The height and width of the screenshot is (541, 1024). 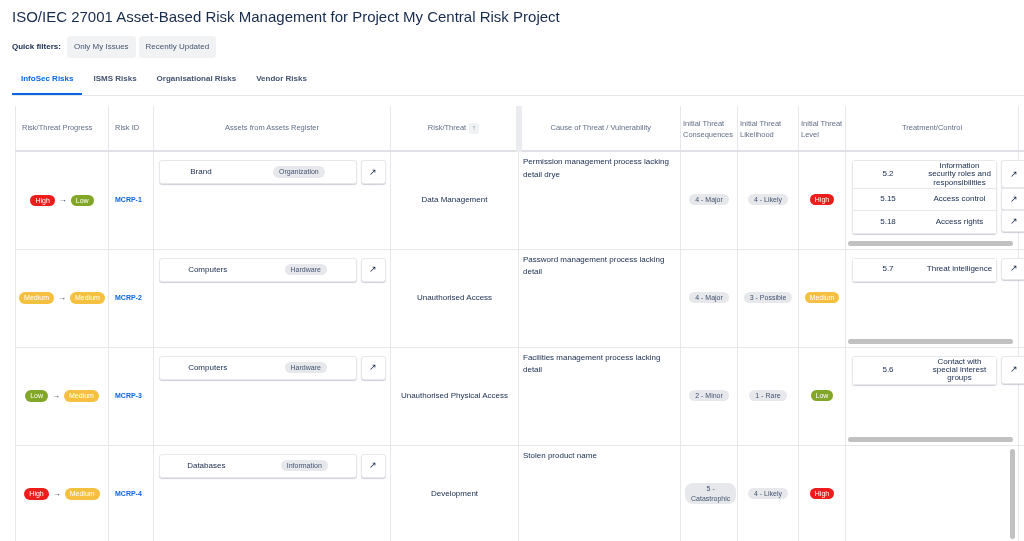 What do you see at coordinates (454, 200) in the screenshot?
I see `cell-text: Data Management` at bounding box center [454, 200].